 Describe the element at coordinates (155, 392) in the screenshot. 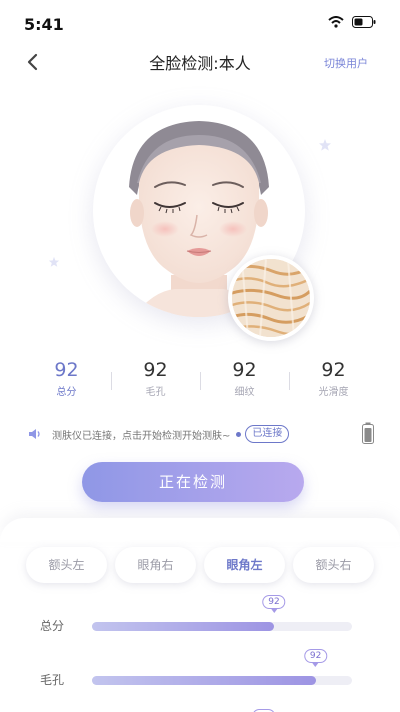

I see `score-label: 毛孔` at that location.